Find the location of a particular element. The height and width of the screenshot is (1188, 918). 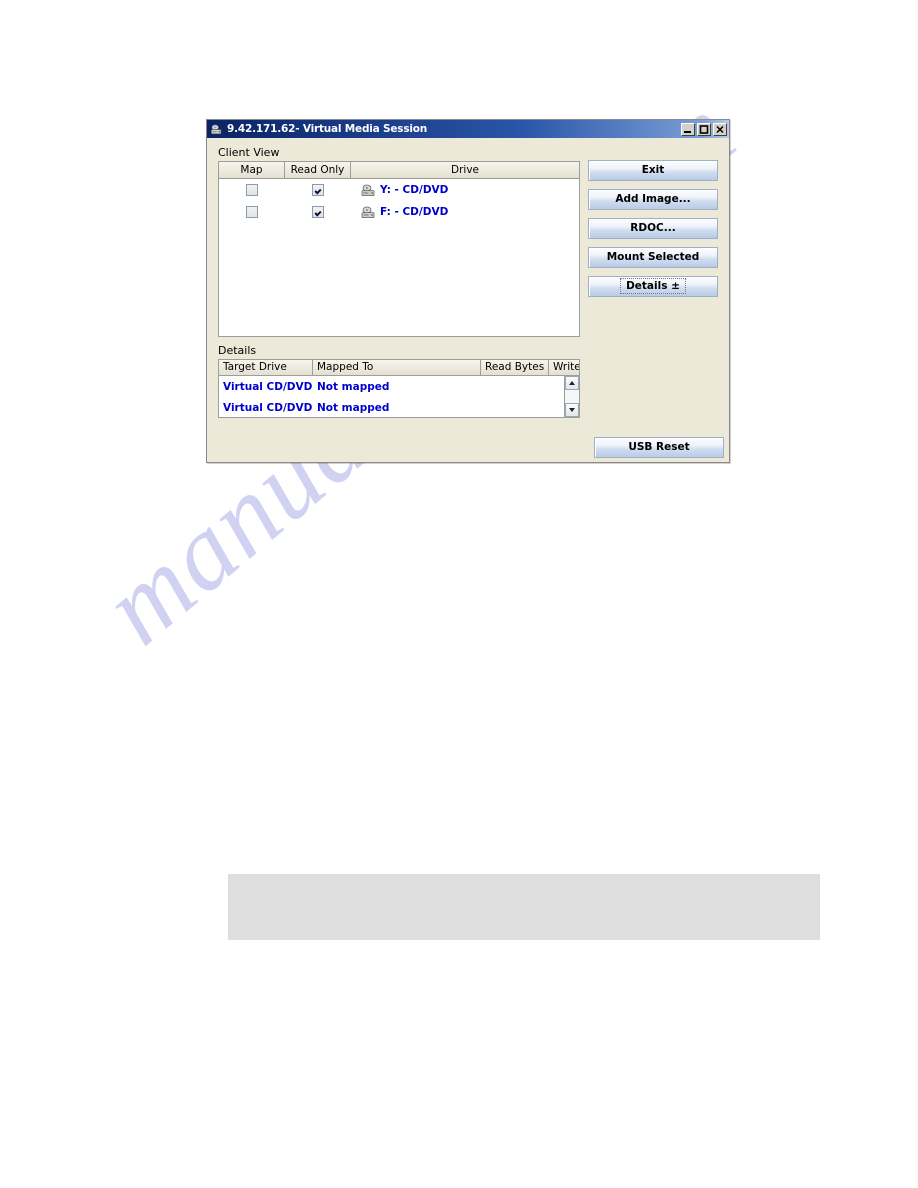

usb-reset-button: USB Reset is located at coordinates (659, 447).